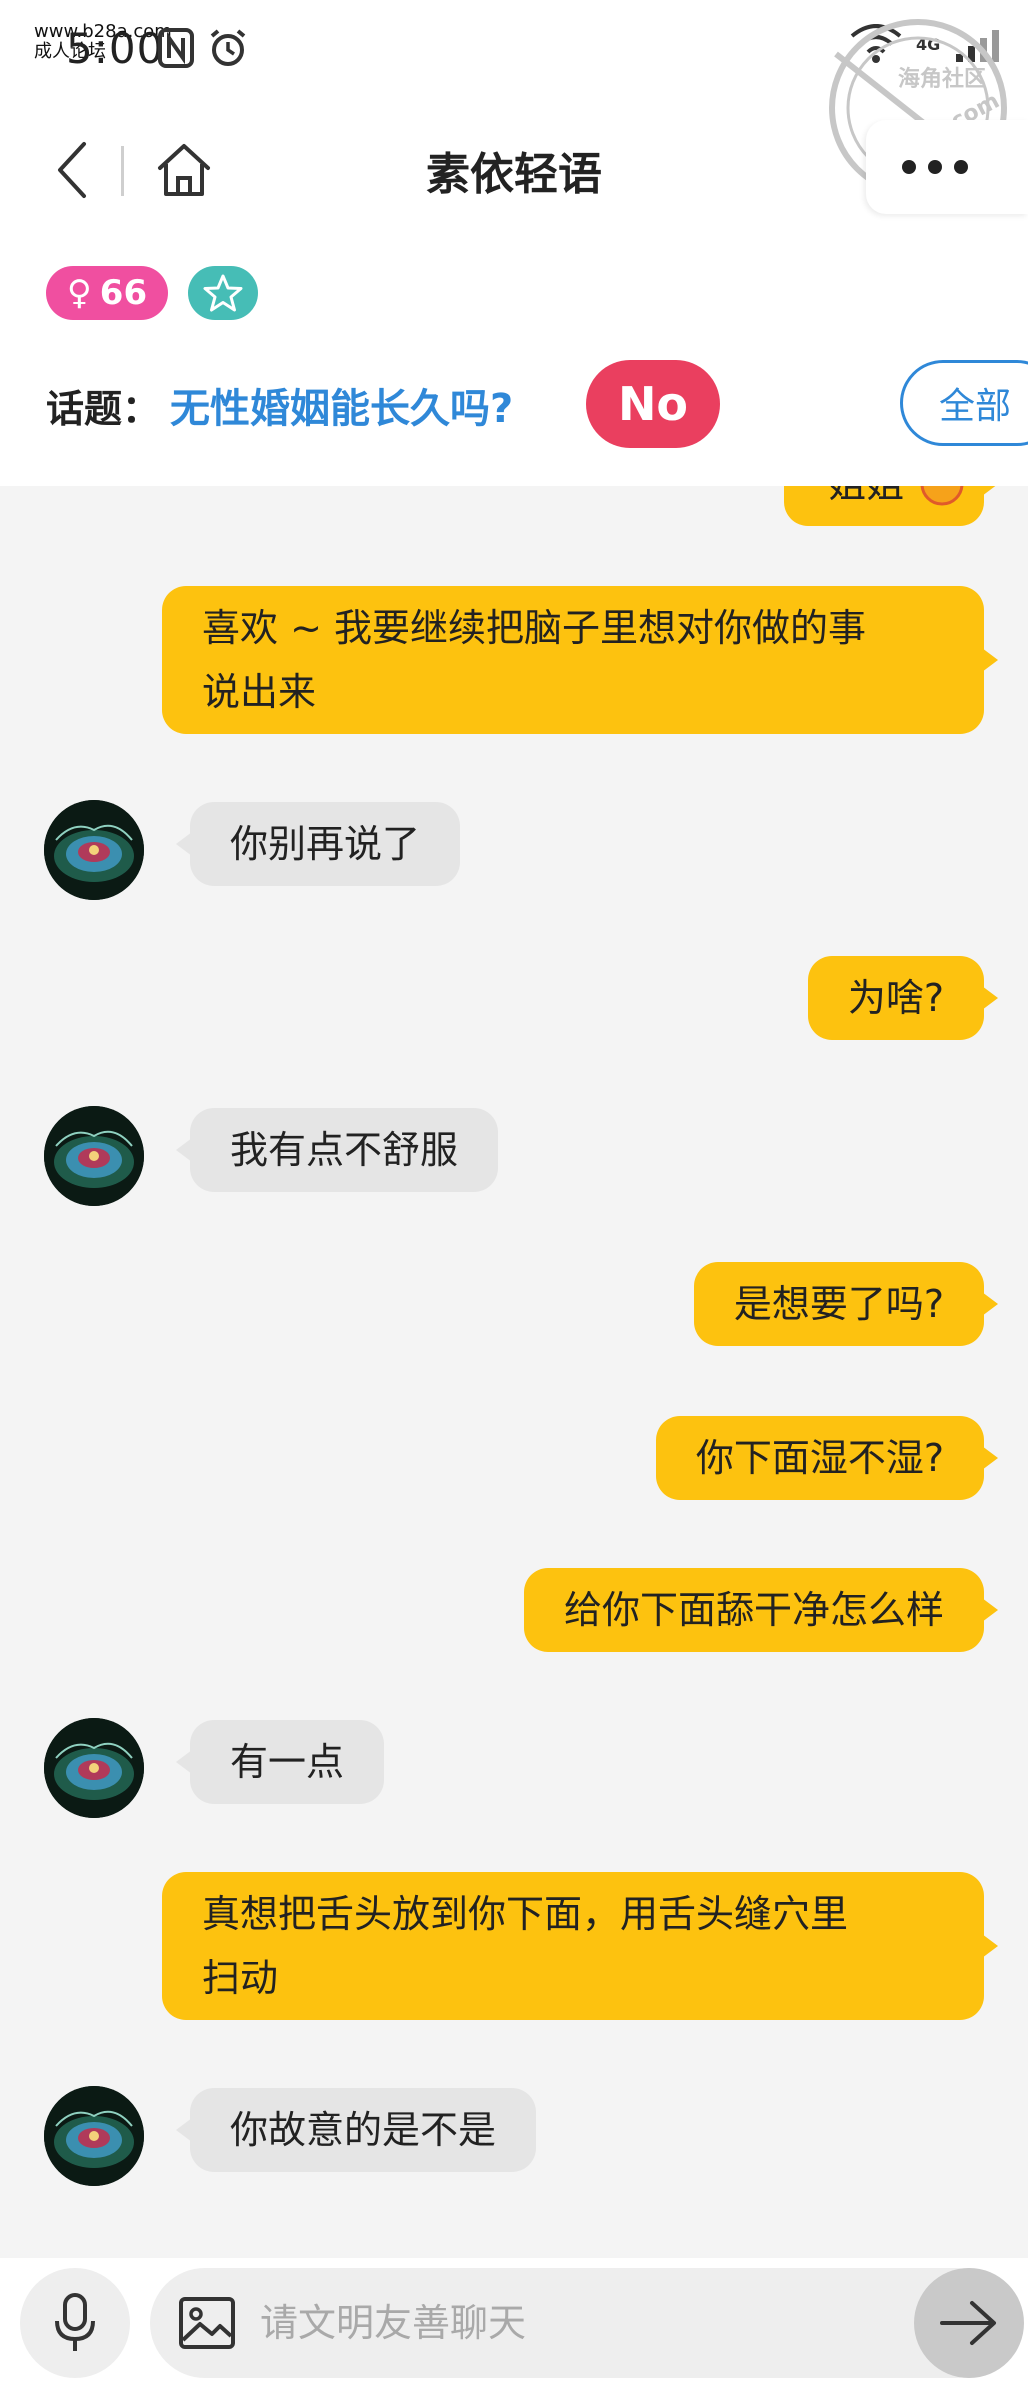 The width and height of the screenshot is (1028, 2400). I want to click on female-icon: ♀, so click(79, 293).